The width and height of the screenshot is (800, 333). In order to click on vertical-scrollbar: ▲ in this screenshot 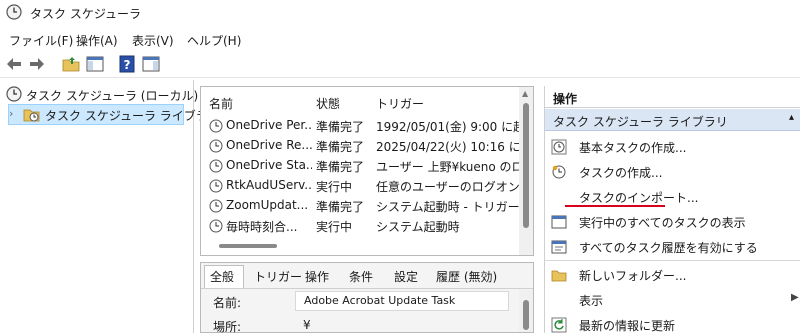, I will do `click(526, 171)`.